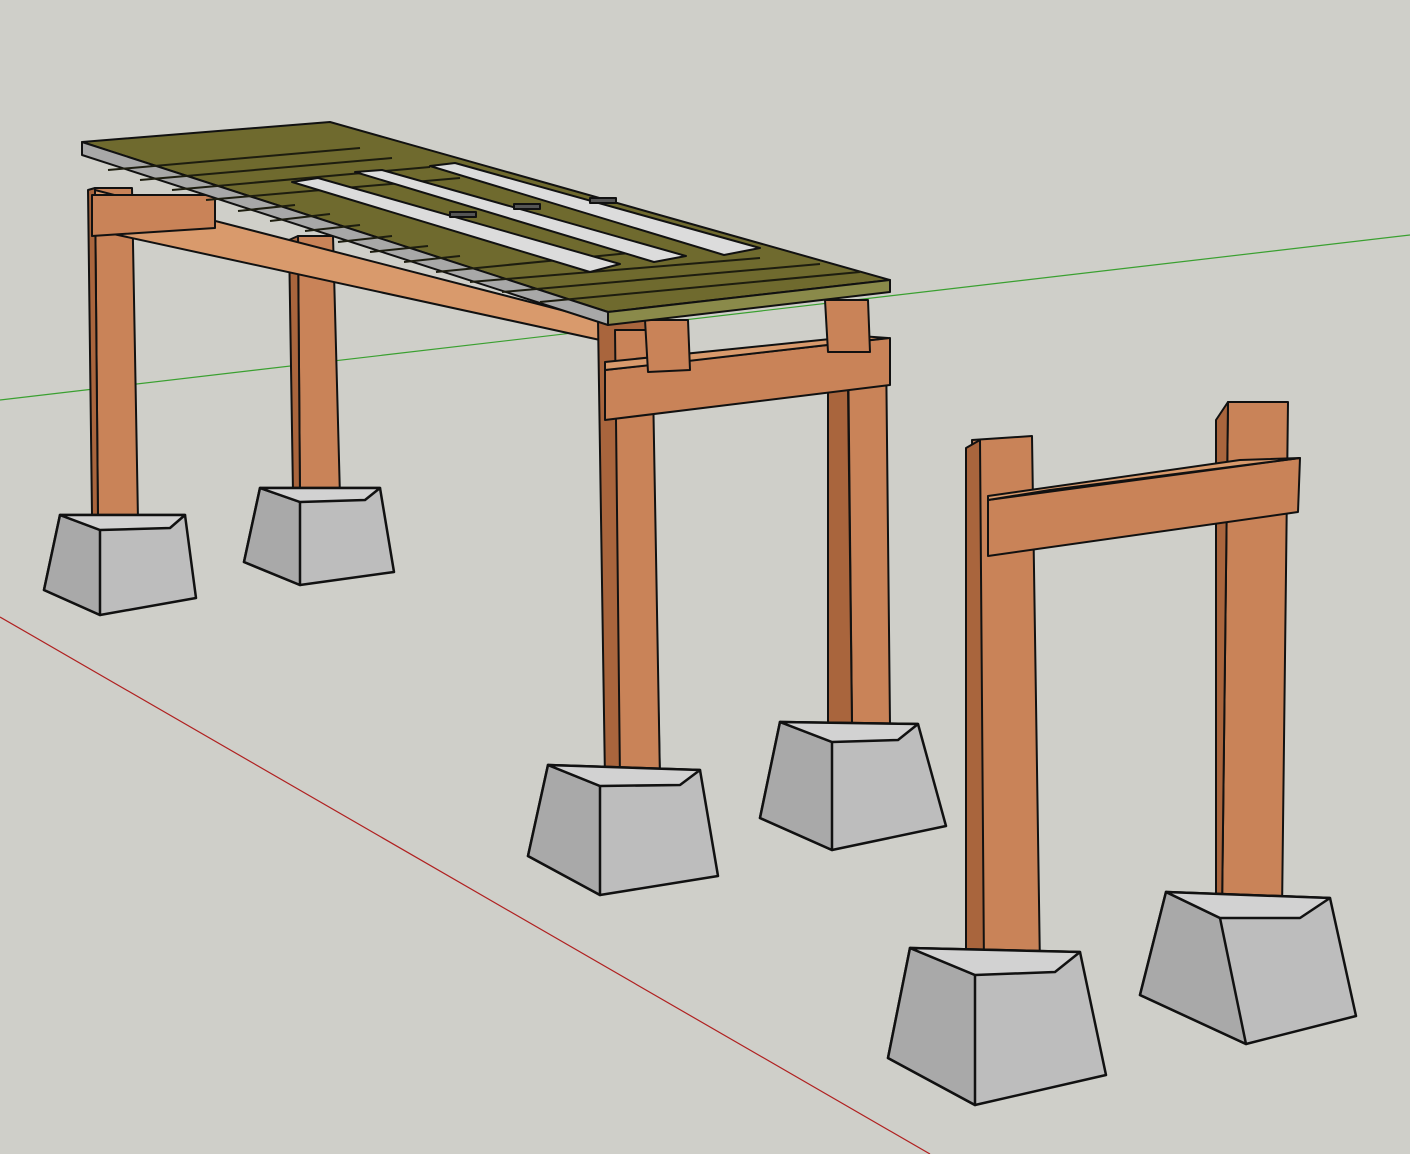 The image size is (1410, 1154). What do you see at coordinates (975, 704) in the screenshot?
I see `h-post-front-side` at bounding box center [975, 704].